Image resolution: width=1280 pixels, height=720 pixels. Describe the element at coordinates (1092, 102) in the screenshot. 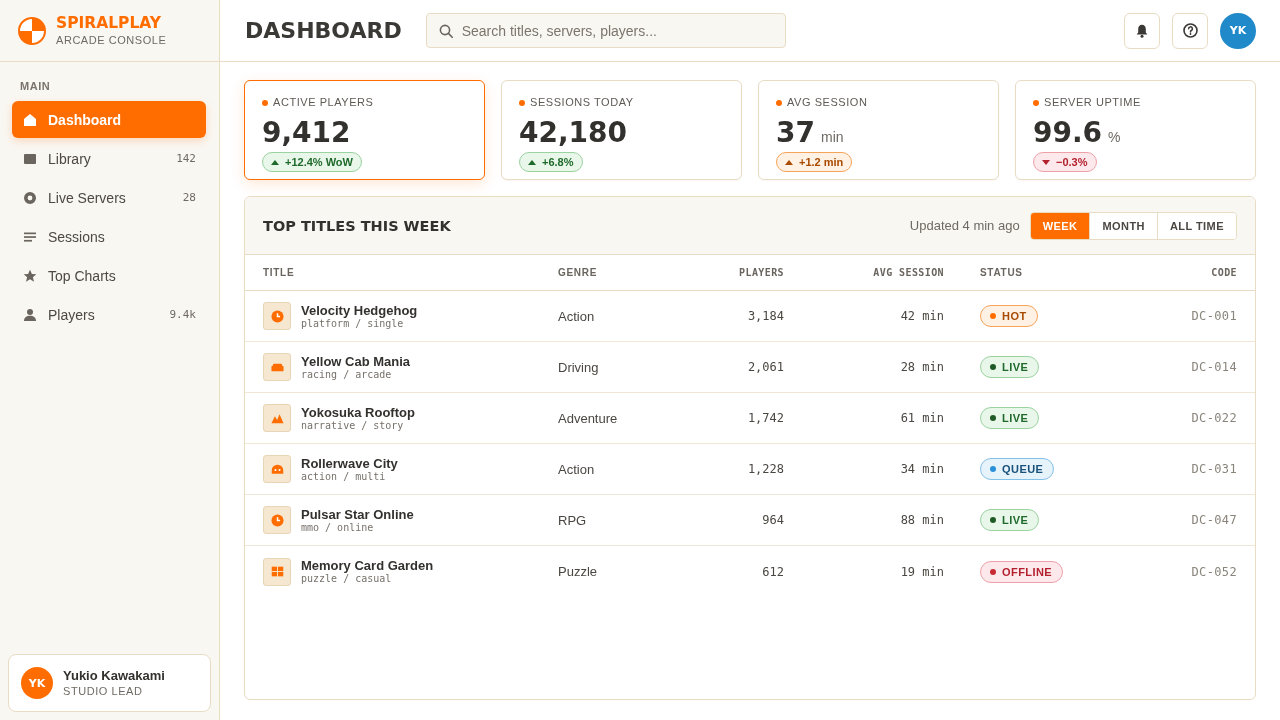

I see `kpi-label: SERVER UPTIME` at that location.